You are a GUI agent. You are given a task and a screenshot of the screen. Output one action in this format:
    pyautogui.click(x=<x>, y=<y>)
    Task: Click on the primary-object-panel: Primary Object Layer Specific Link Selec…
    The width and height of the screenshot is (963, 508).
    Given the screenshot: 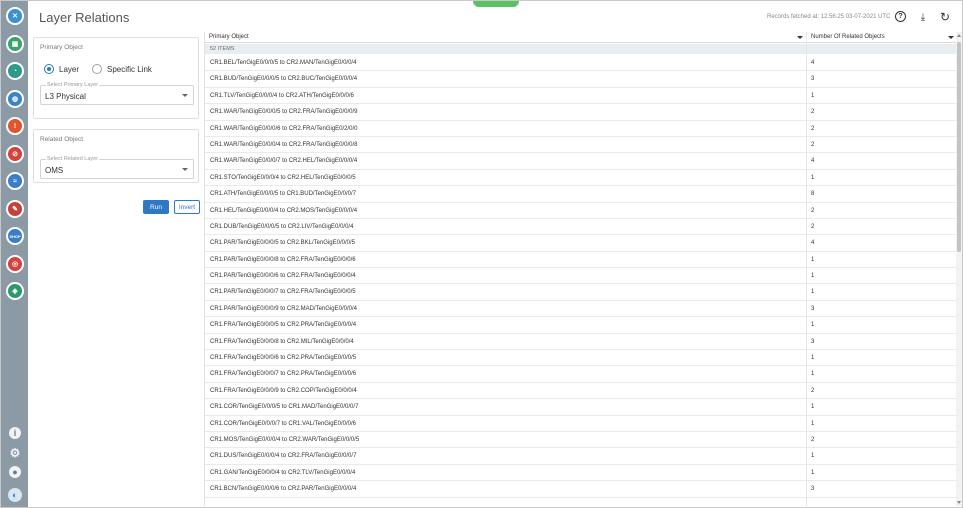 What is the action you would take?
    pyautogui.click(x=116, y=78)
    